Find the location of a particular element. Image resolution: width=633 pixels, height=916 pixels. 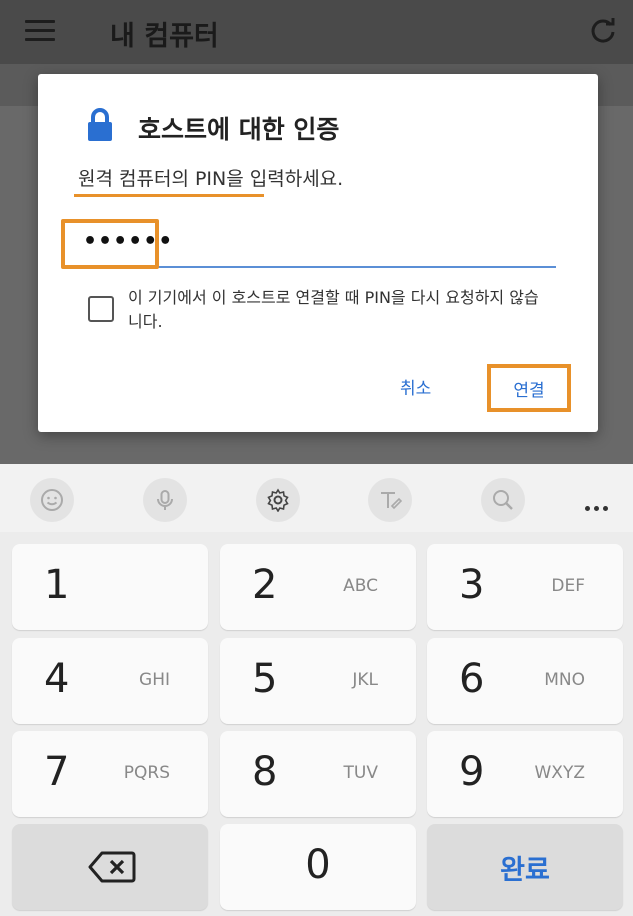

key-number: 6 is located at coordinates (472, 679).